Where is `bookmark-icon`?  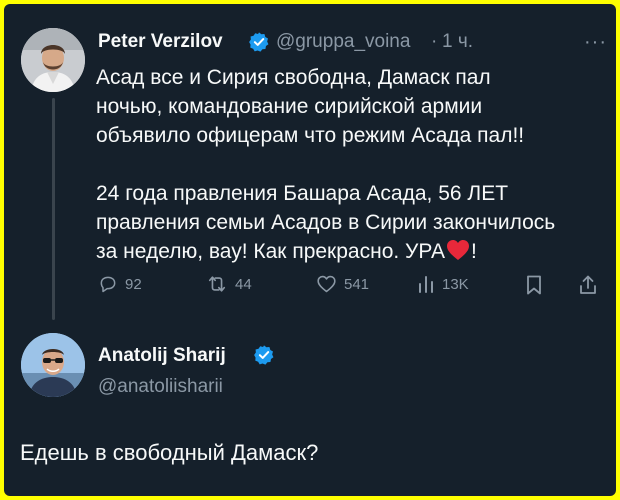 bookmark-icon is located at coordinates (534, 285).